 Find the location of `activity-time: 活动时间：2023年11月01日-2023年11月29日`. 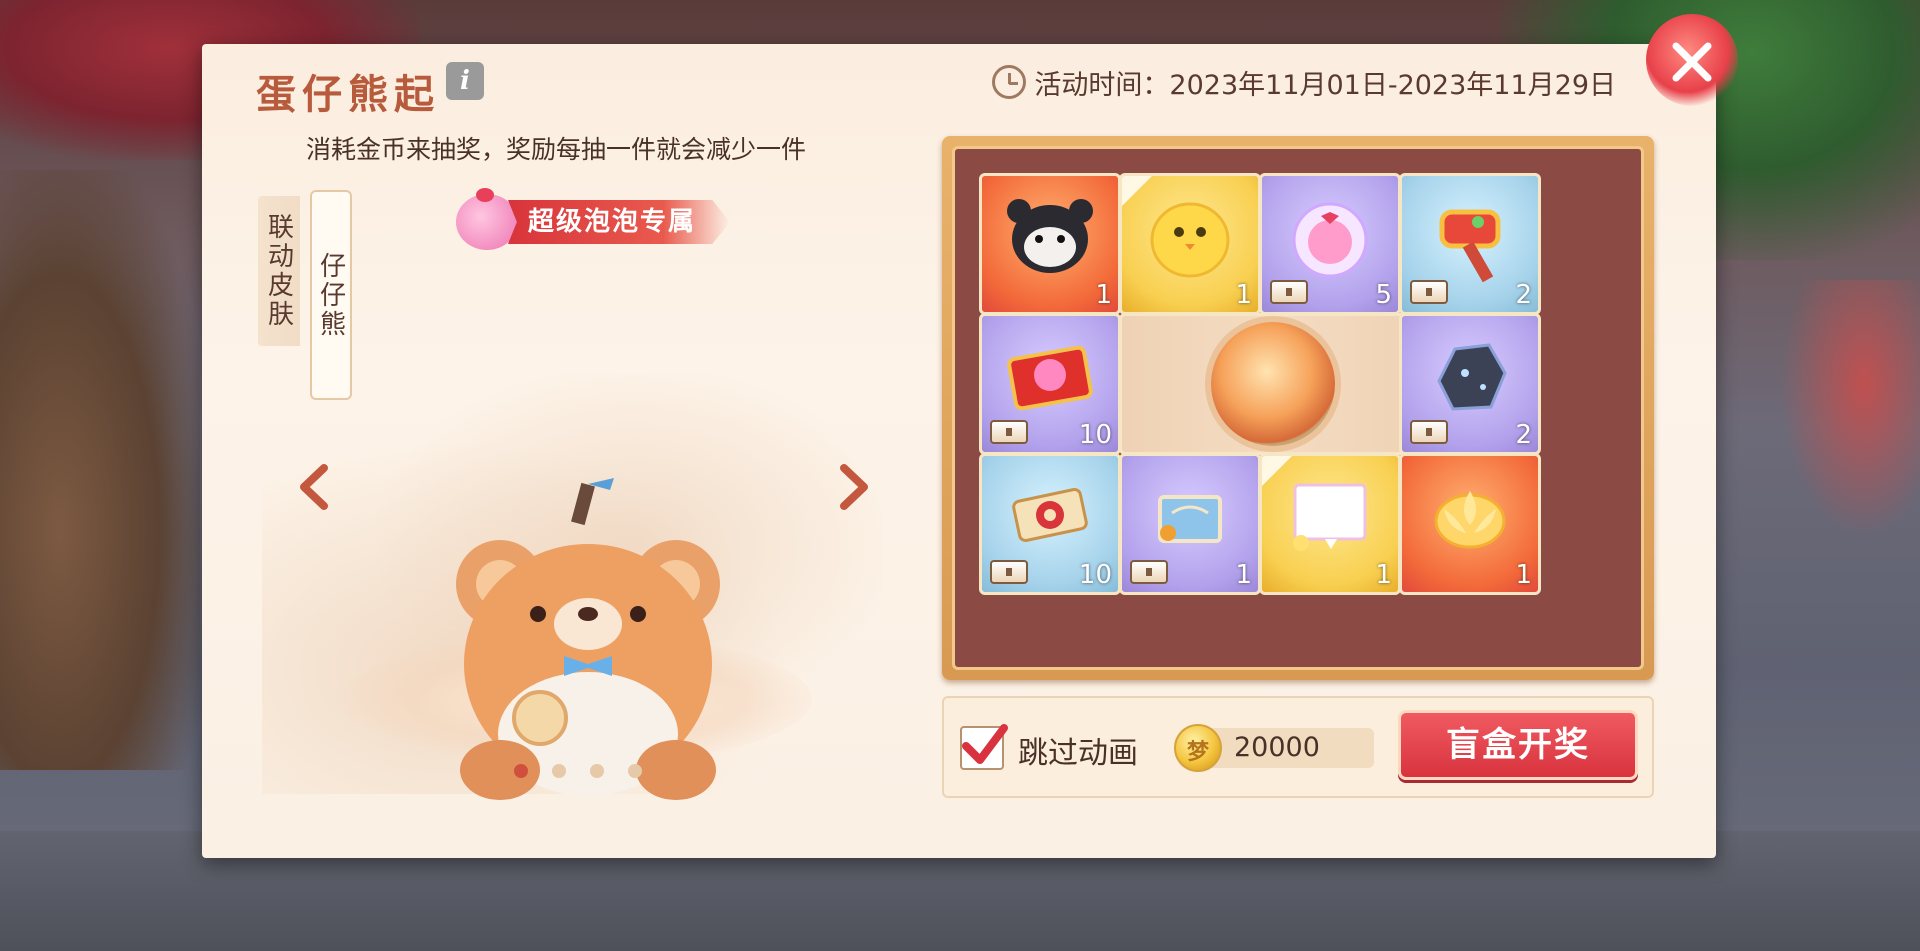

activity-time: 活动时间：2023年11月01日-2023年11月29日 is located at coordinates (1304, 82).